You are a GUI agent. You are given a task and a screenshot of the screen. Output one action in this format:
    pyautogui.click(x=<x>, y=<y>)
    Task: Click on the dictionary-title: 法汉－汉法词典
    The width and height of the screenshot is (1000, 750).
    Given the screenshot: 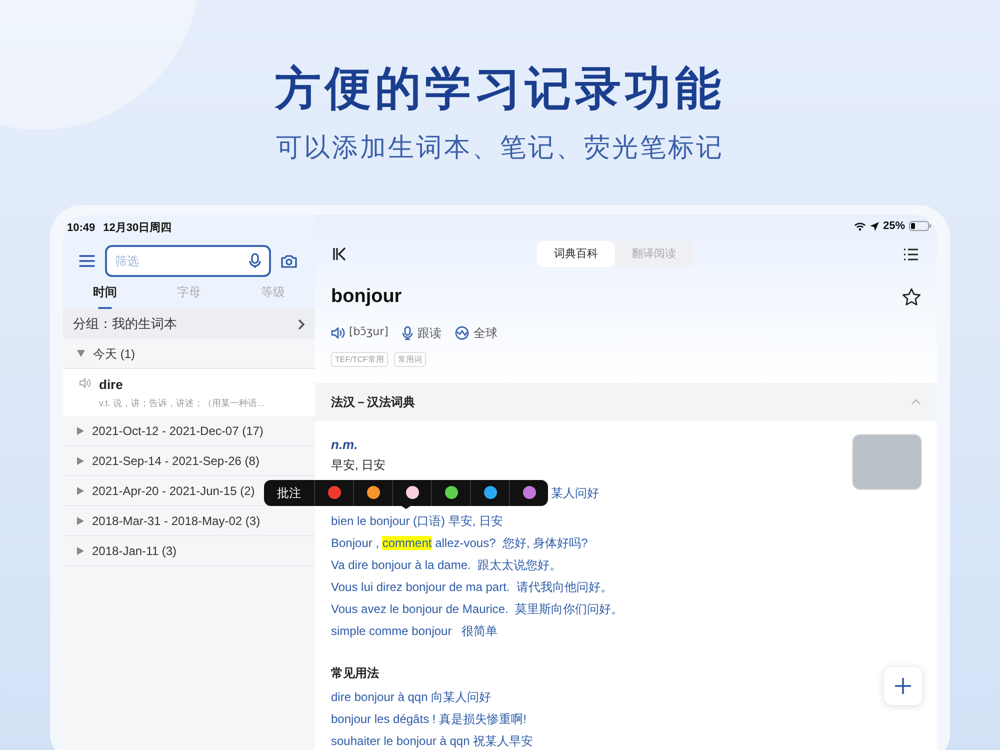 What is the action you would take?
    pyautogui.click(x=373, y=402)
    